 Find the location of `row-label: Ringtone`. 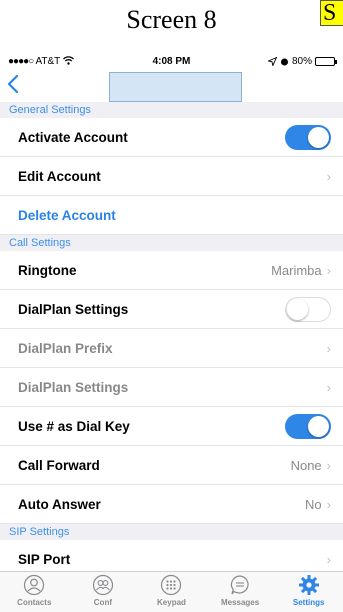

row-label: Ringtone is located at coordinates (47, 270).